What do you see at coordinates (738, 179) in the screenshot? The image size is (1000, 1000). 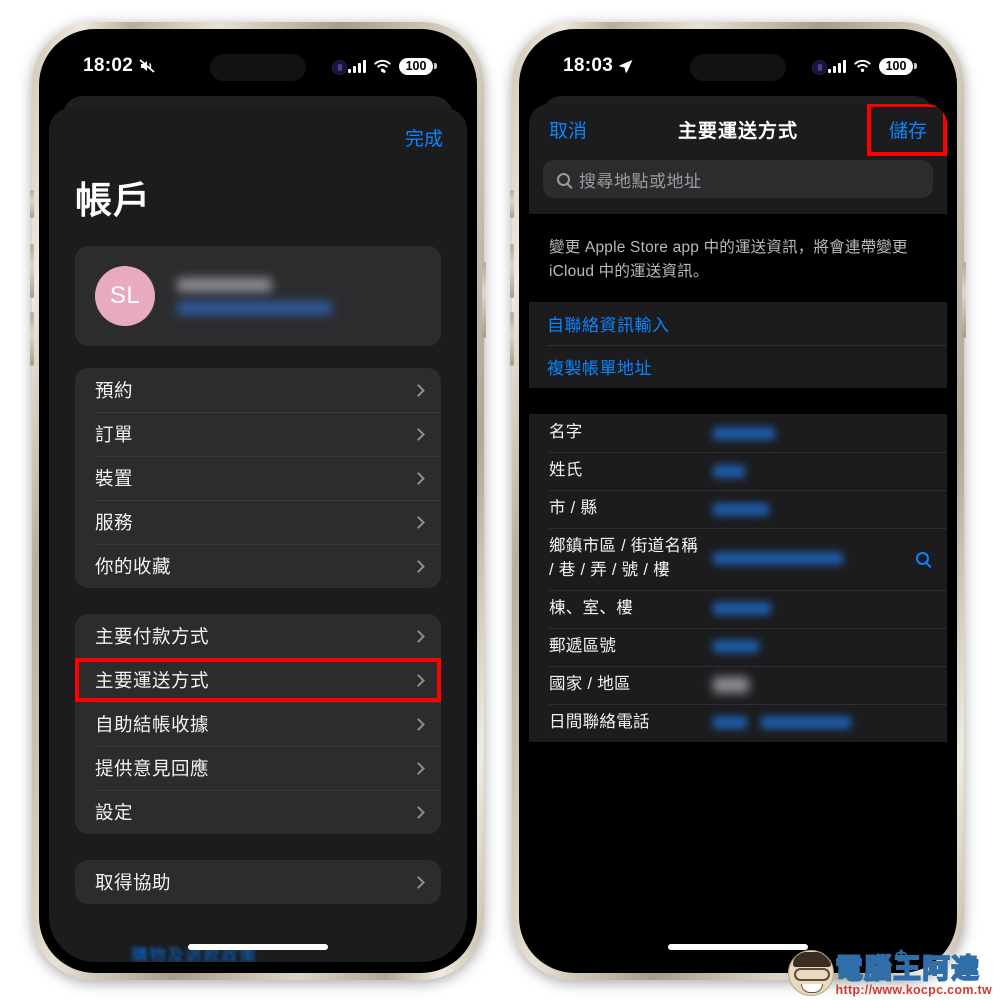 I see `search-input: 搜尋地點或地址` at bounding box center [738, 179].